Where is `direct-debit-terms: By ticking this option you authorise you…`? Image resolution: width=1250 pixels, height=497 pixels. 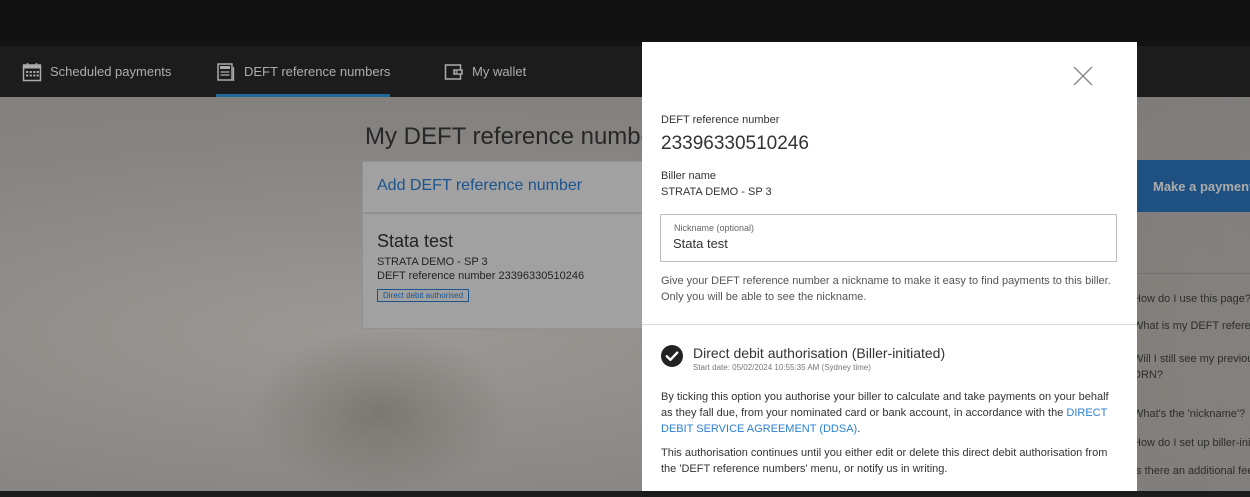
direct-debit-terms: By ticking this option you authorise you… is located at coordinates (891, 413).